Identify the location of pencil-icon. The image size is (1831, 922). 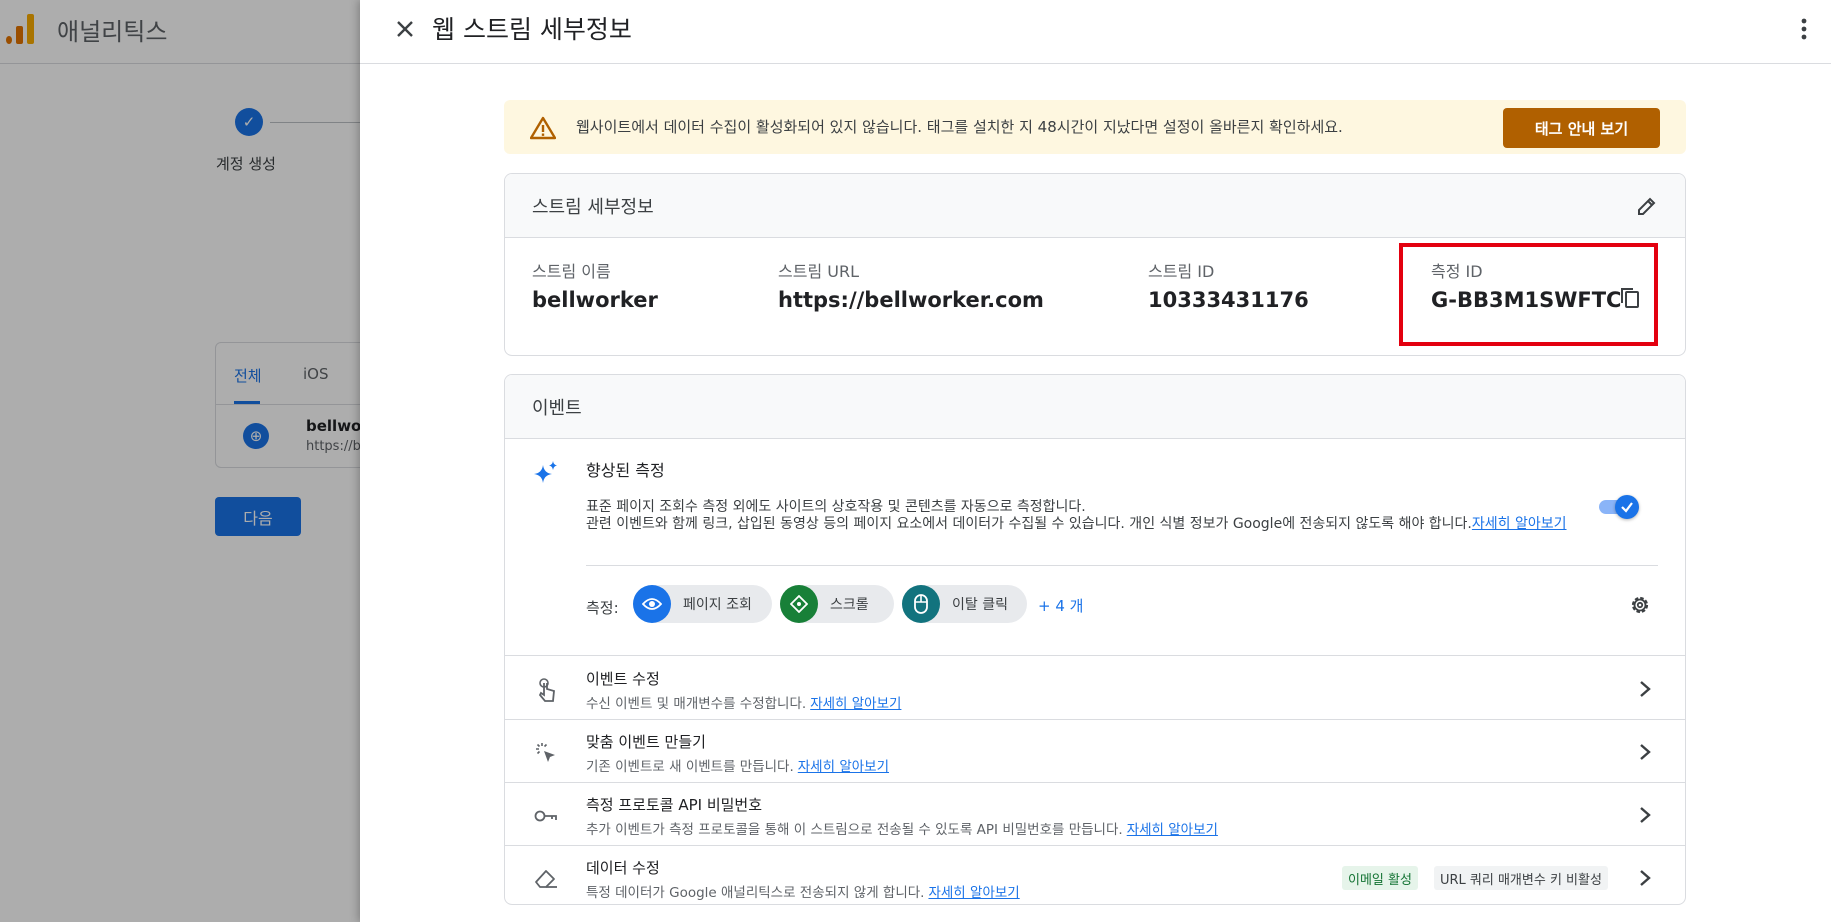
(1647, 206).